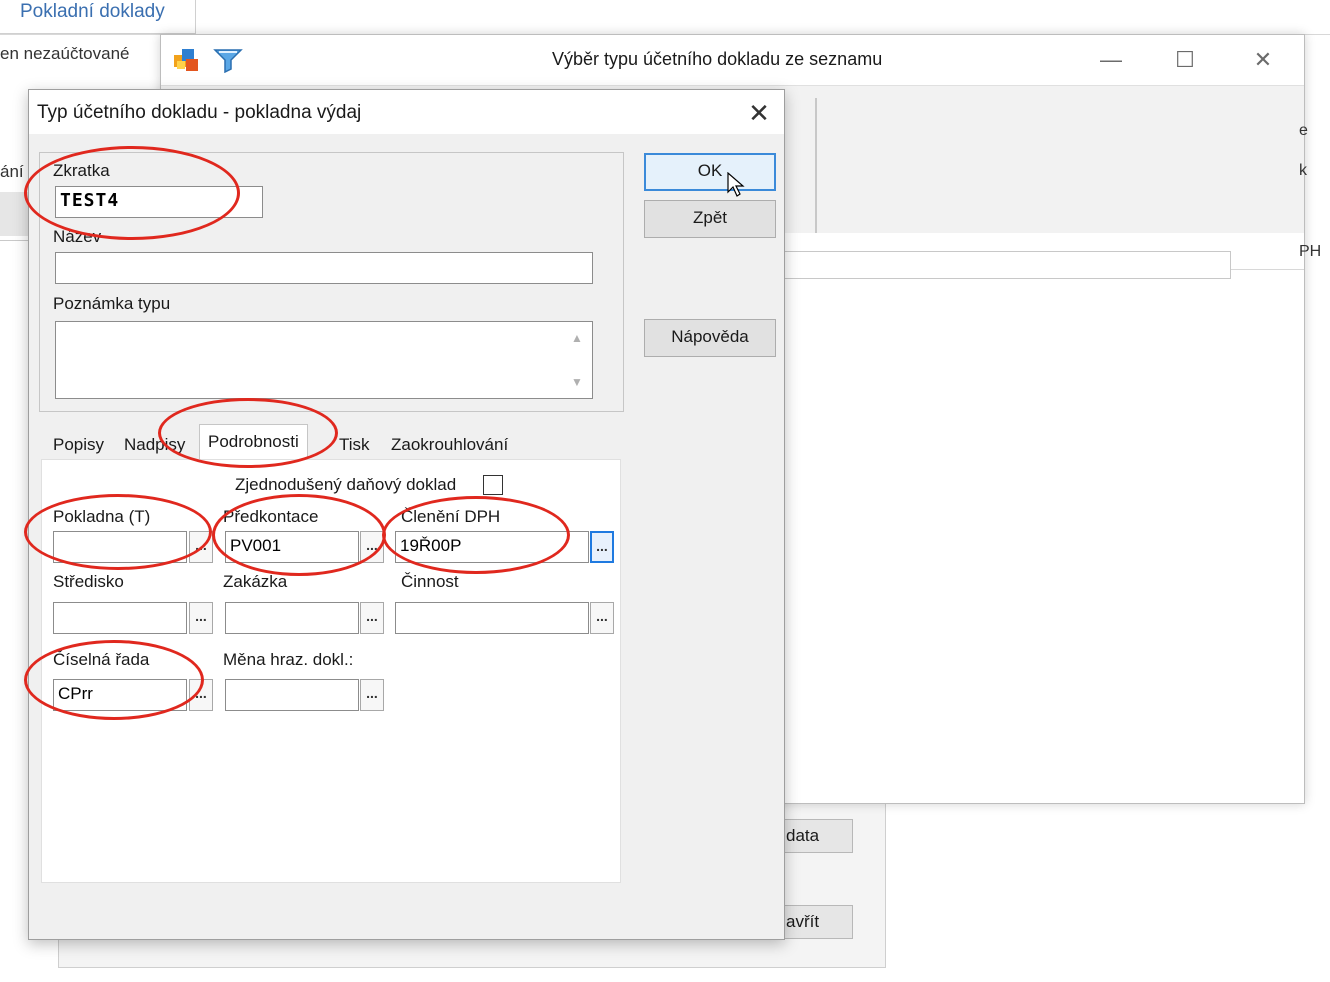 Image resolution: width=1330 pixels, height=982 pixels. Describe the element at coordinates (451, 516) in the screenshot. I see `cleneni-dph-label: Členění DPH` at that location.